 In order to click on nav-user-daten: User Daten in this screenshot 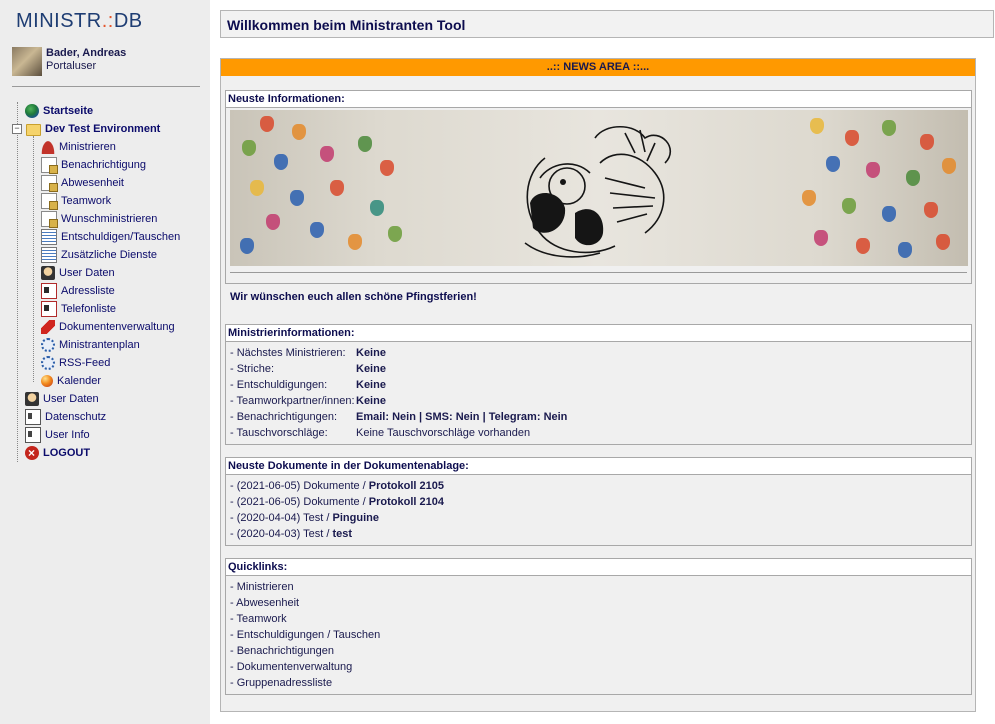, I will do `click(62, 399)`.